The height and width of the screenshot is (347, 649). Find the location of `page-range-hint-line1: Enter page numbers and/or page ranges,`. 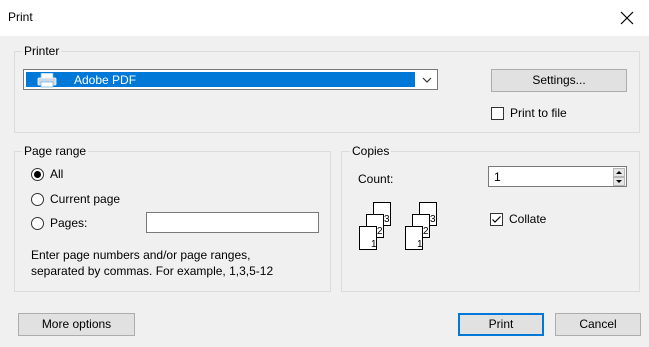

page-range-hint-line1: Enter page numbers and/or page ranges, is located at coordinates (141, 255).